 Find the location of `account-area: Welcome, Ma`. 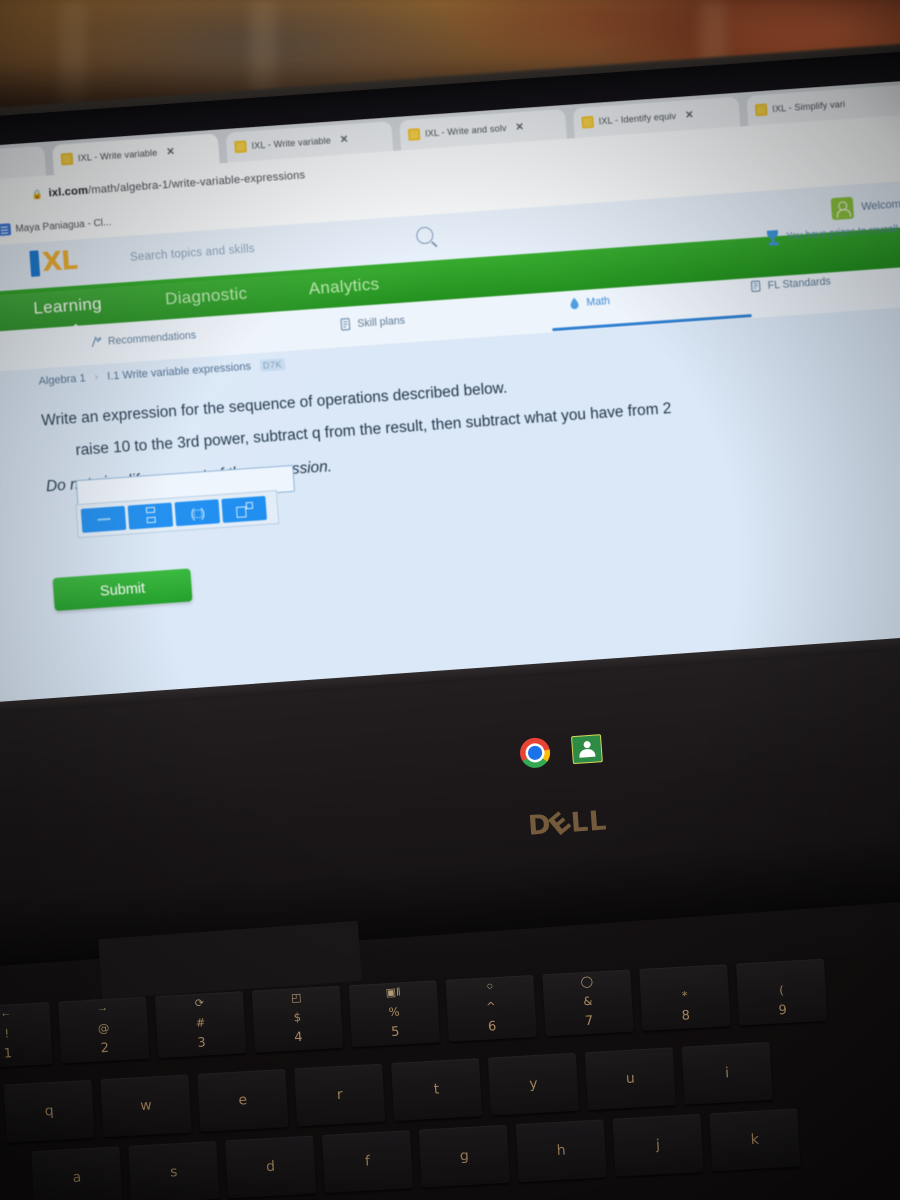

account-area: Welcome, Ma is located at coordinates (865, 206).